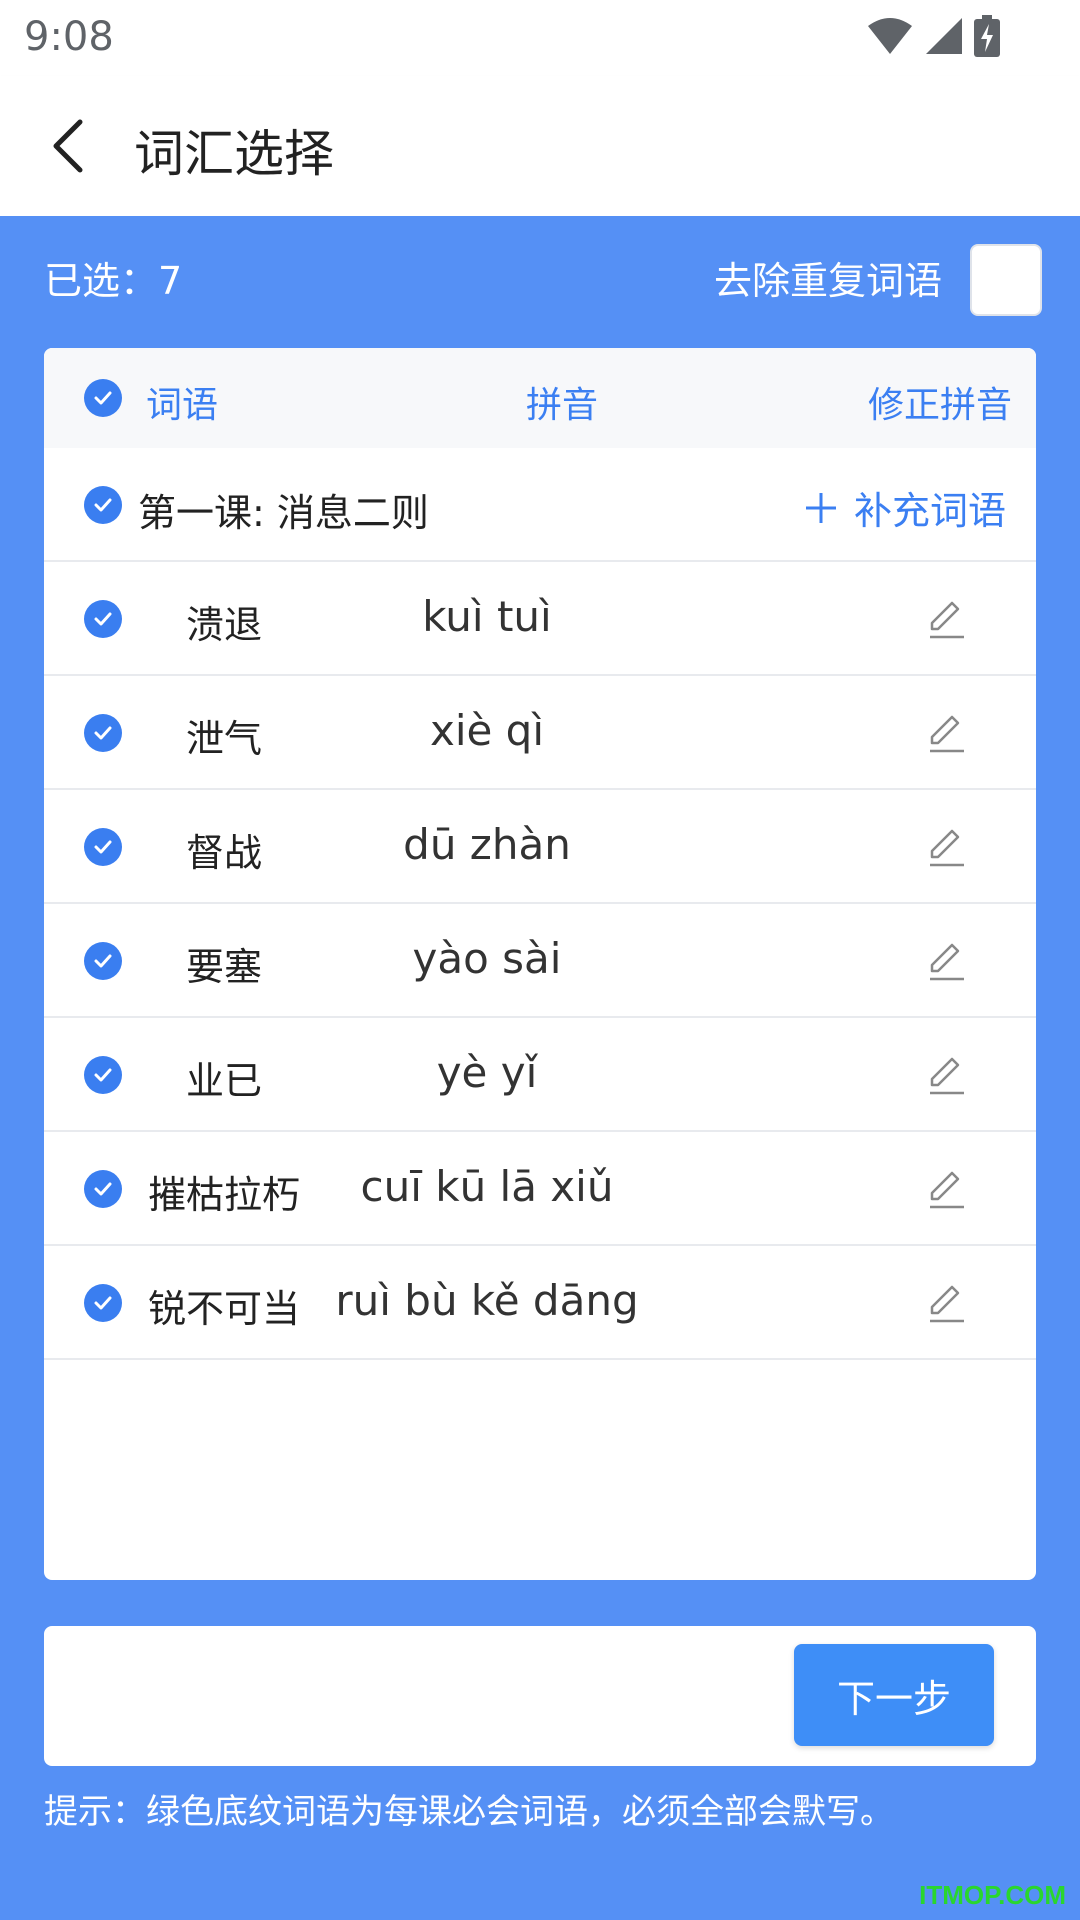 This screenshot has height=1920, width=1080. Describe the element at coordinates (1006, 280) in the screenshot. I see `dedupe-checkbox` at that location.